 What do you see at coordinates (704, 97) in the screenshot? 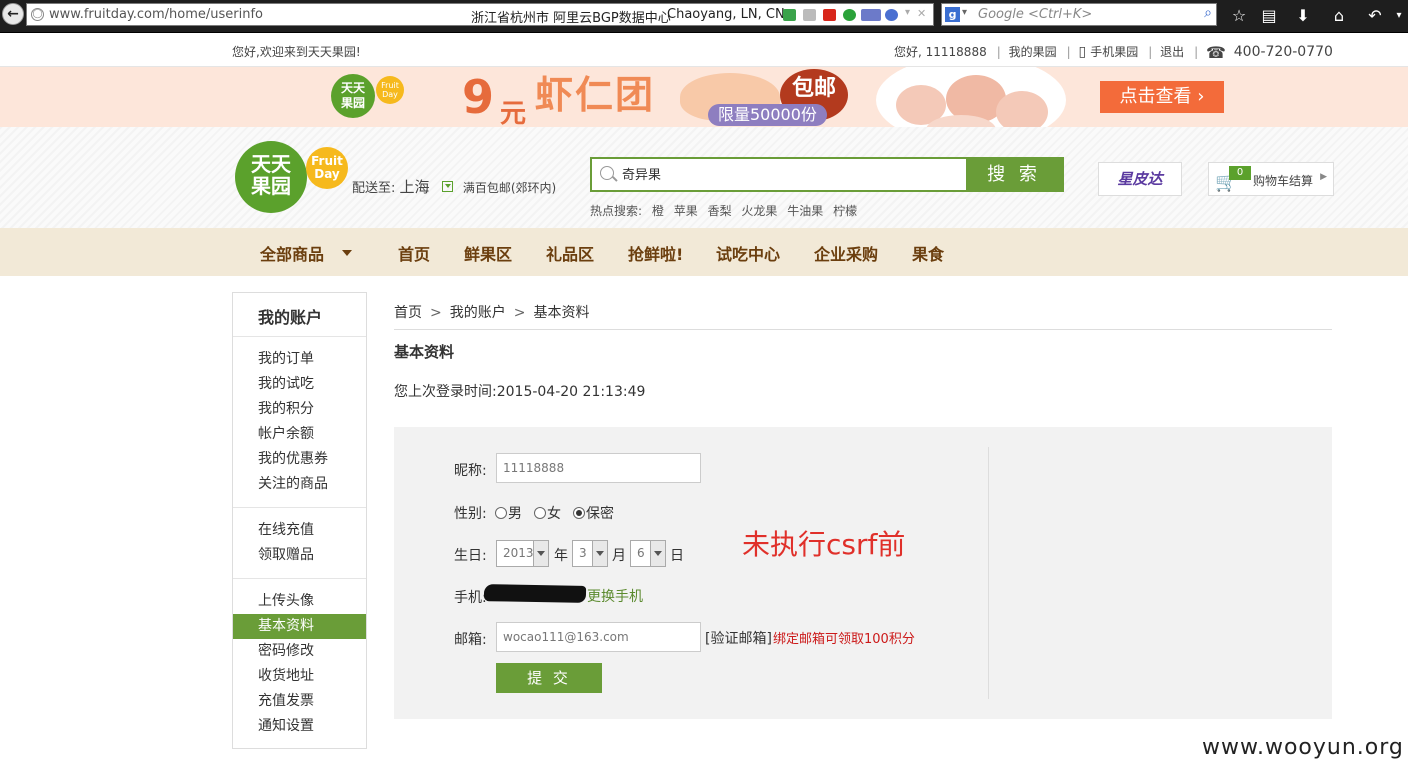
I see `promo-banner: 天天 果园 Fruit Day 9 元 虾仁团 包邮 限量50000份 点击查看 ›` at bounding box center [704, 97].